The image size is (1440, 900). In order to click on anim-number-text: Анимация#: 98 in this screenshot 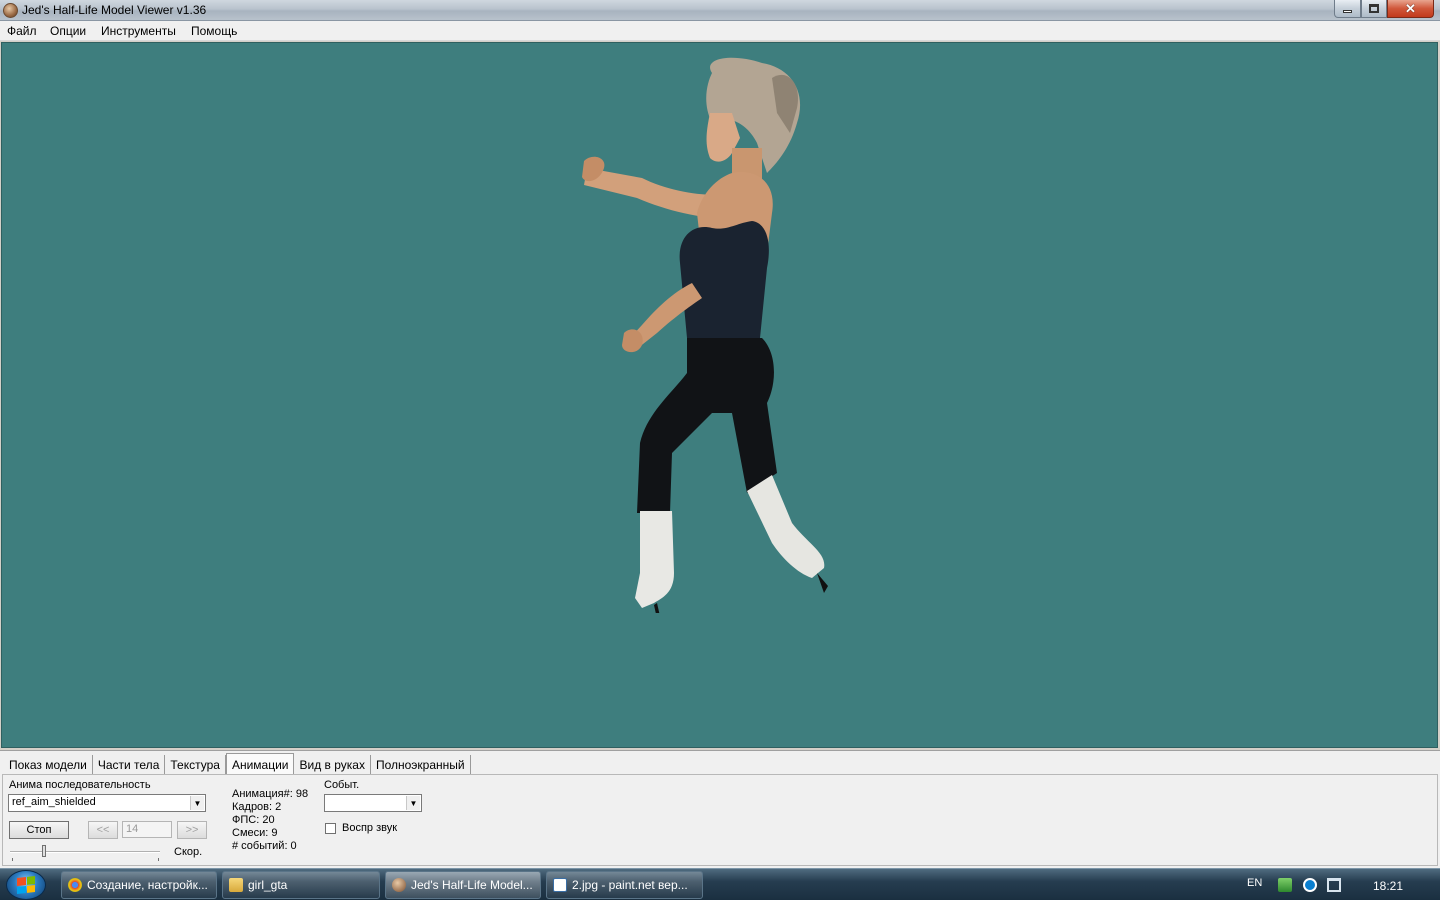, I will do `click(270, 794)`.